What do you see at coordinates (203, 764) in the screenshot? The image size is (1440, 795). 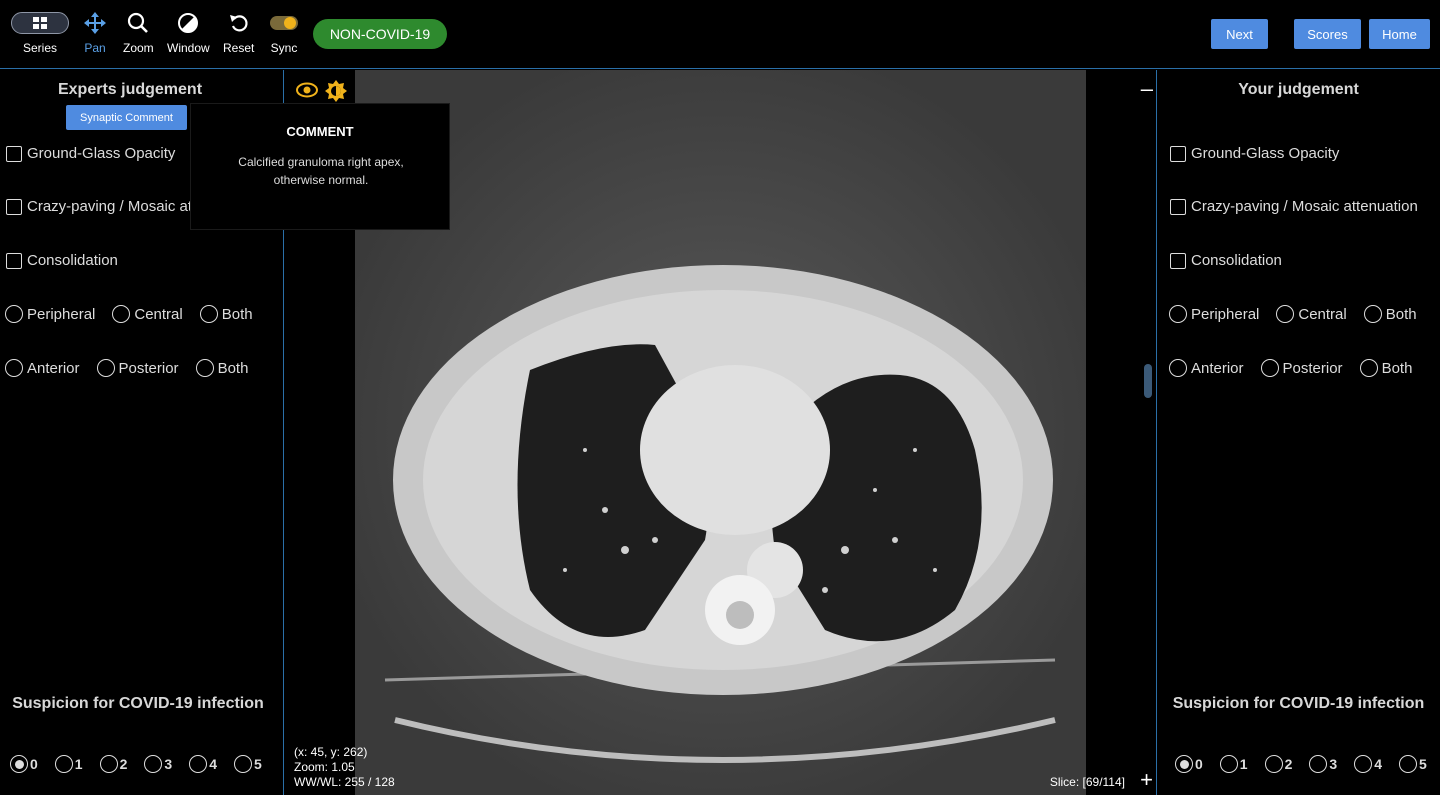 I see `experts-score-4: 4` at bounding box center [203, 764].